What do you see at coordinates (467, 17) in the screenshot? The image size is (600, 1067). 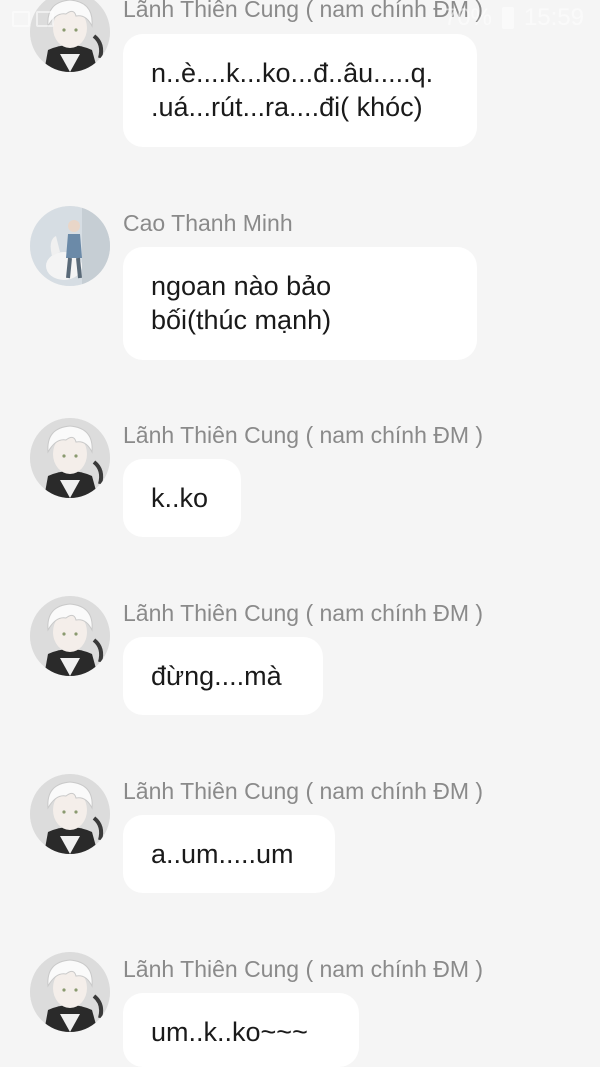 I see `battery-percent: 70%` at bounding box center [467, 17].